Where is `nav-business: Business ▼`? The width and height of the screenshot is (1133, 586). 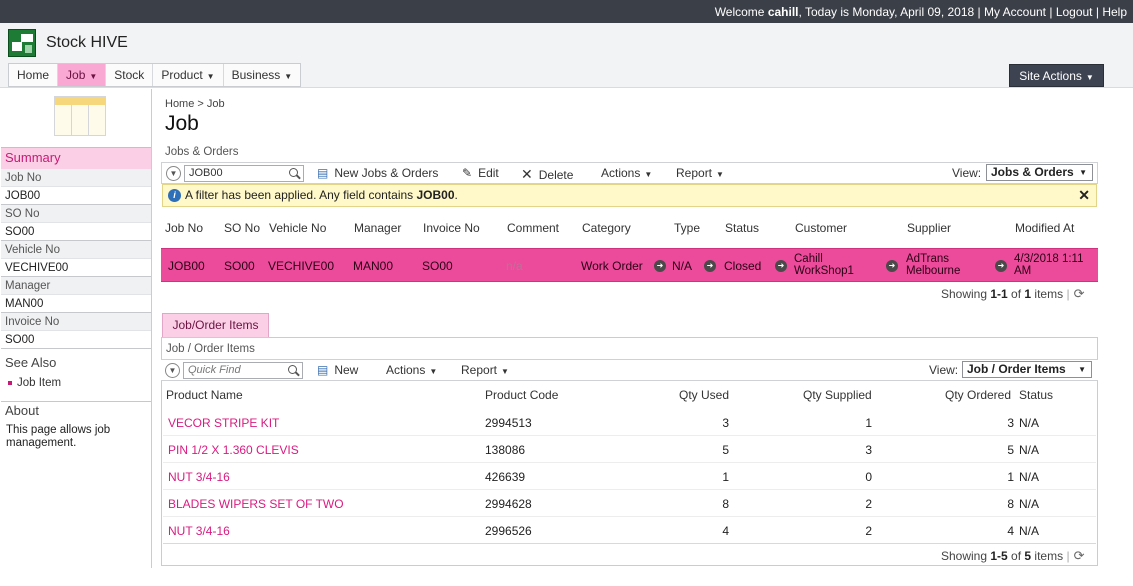
nav-business: Business ▼ is located at coordinates (262, 75).